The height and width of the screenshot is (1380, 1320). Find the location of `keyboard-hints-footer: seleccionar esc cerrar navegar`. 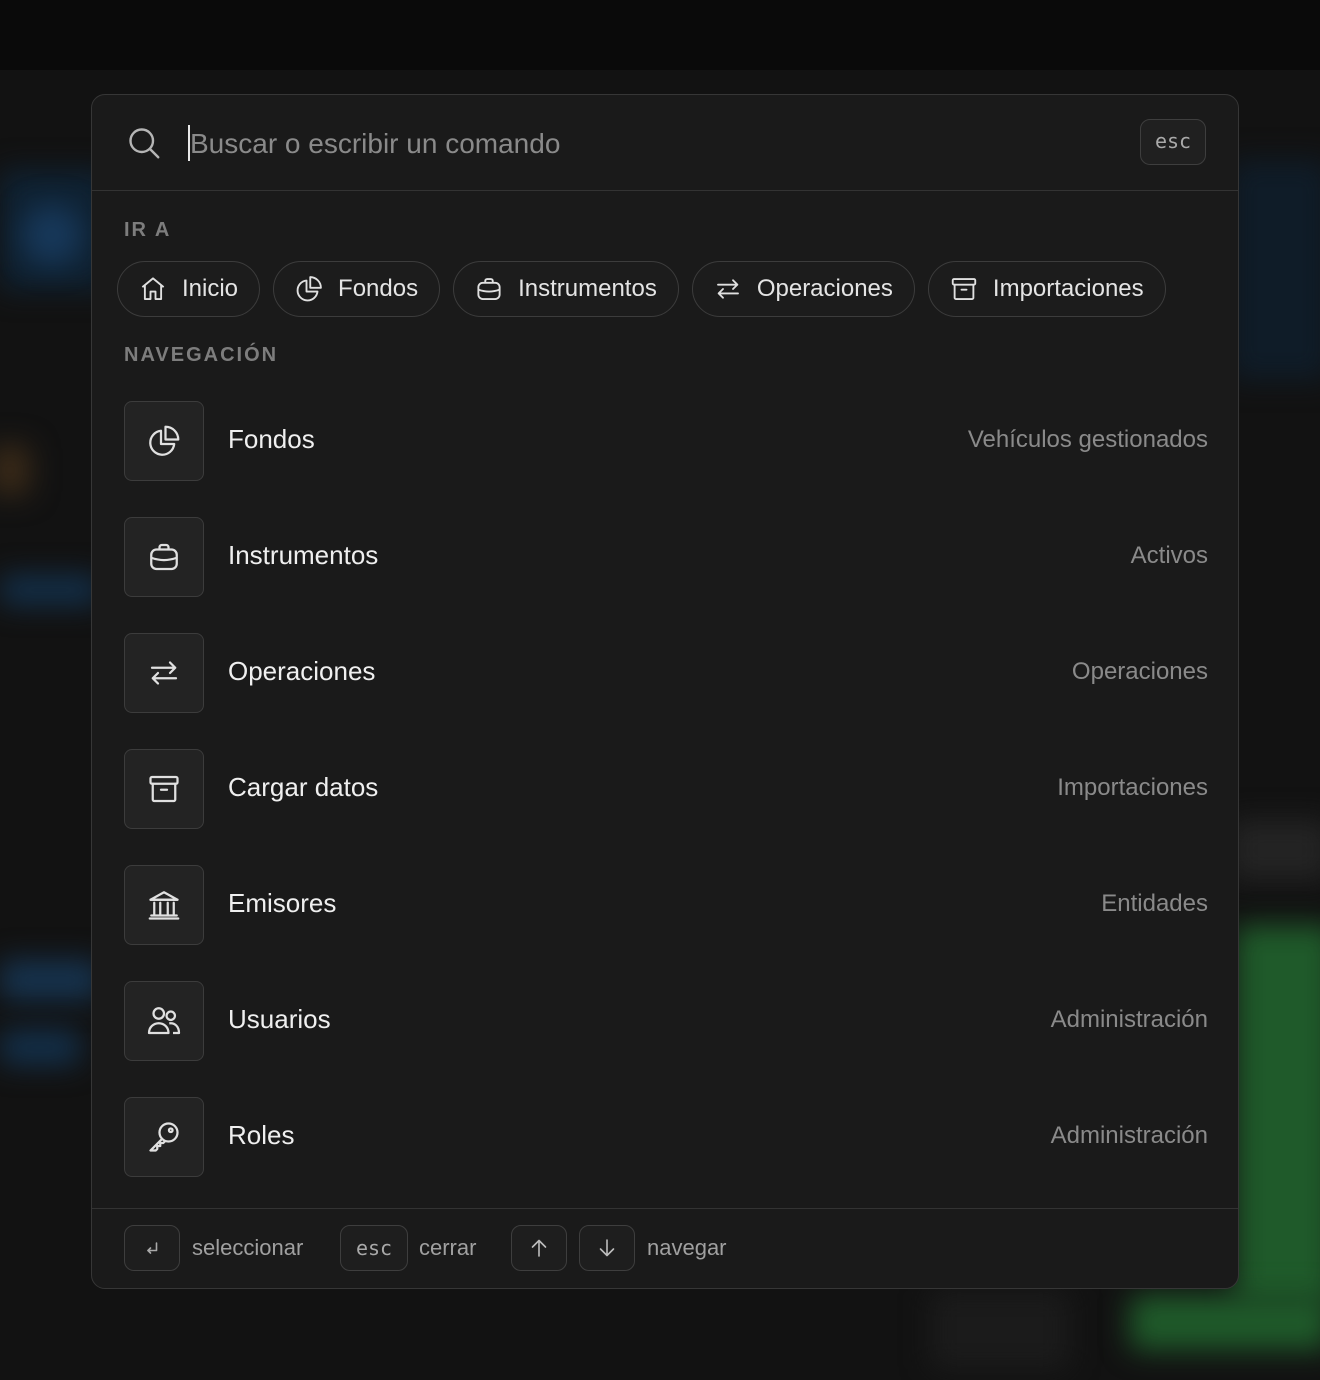

keyboard-hints-footer: seleccionar esc cerrar navegar is located at coordinates (665, 1248).